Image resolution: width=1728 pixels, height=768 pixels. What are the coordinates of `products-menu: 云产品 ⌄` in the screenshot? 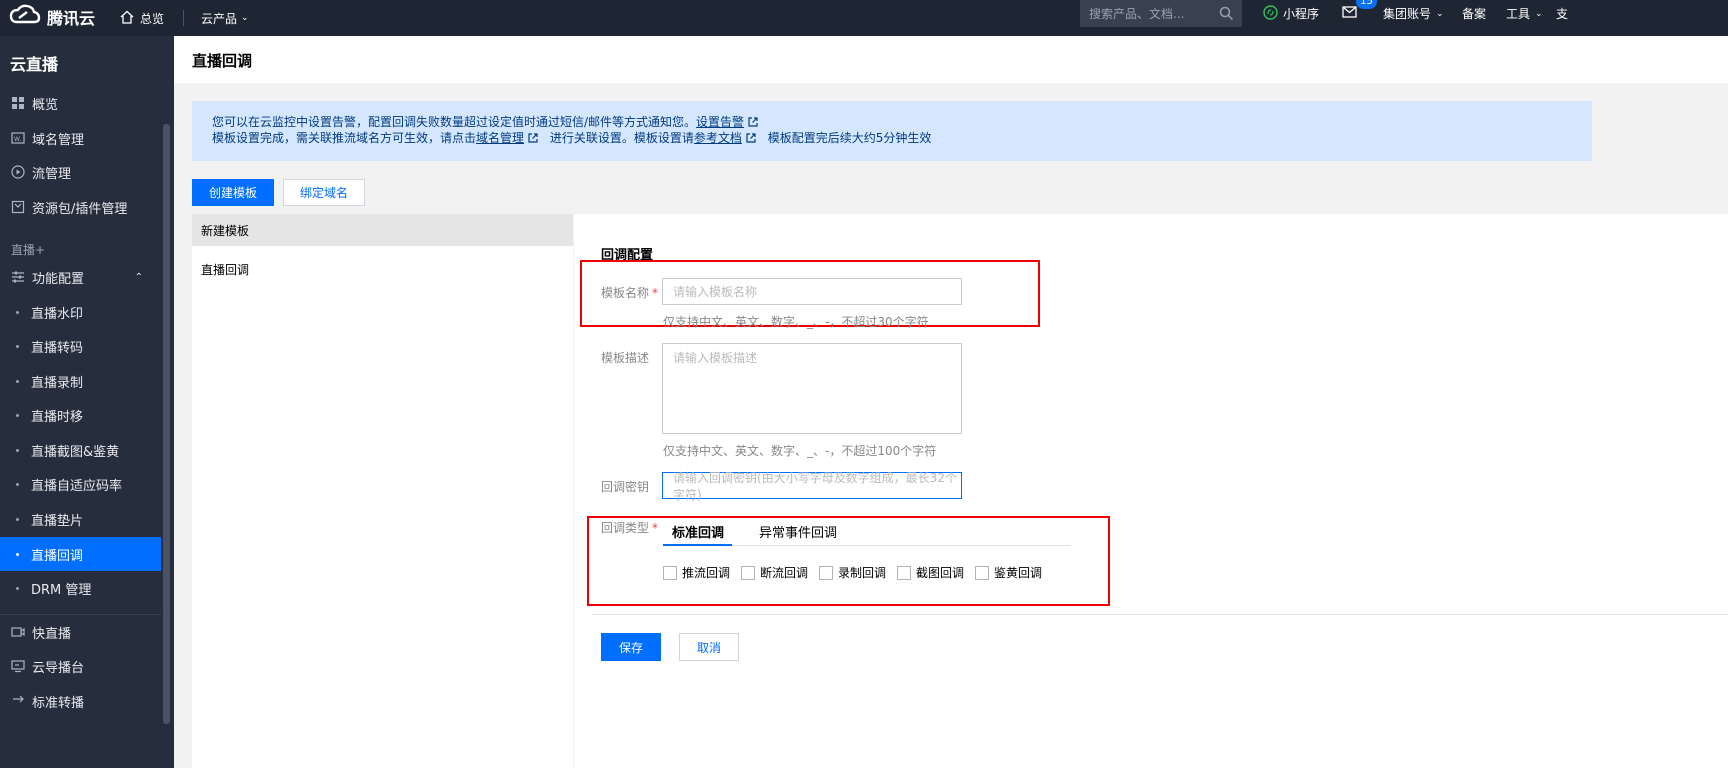 It's located at (225, 18).